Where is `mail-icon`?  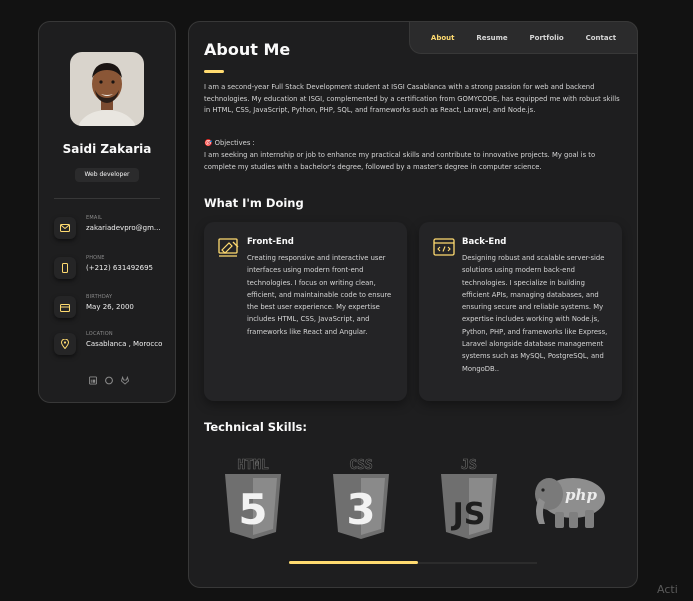
mail-icon is located at coordinates (65, 228).